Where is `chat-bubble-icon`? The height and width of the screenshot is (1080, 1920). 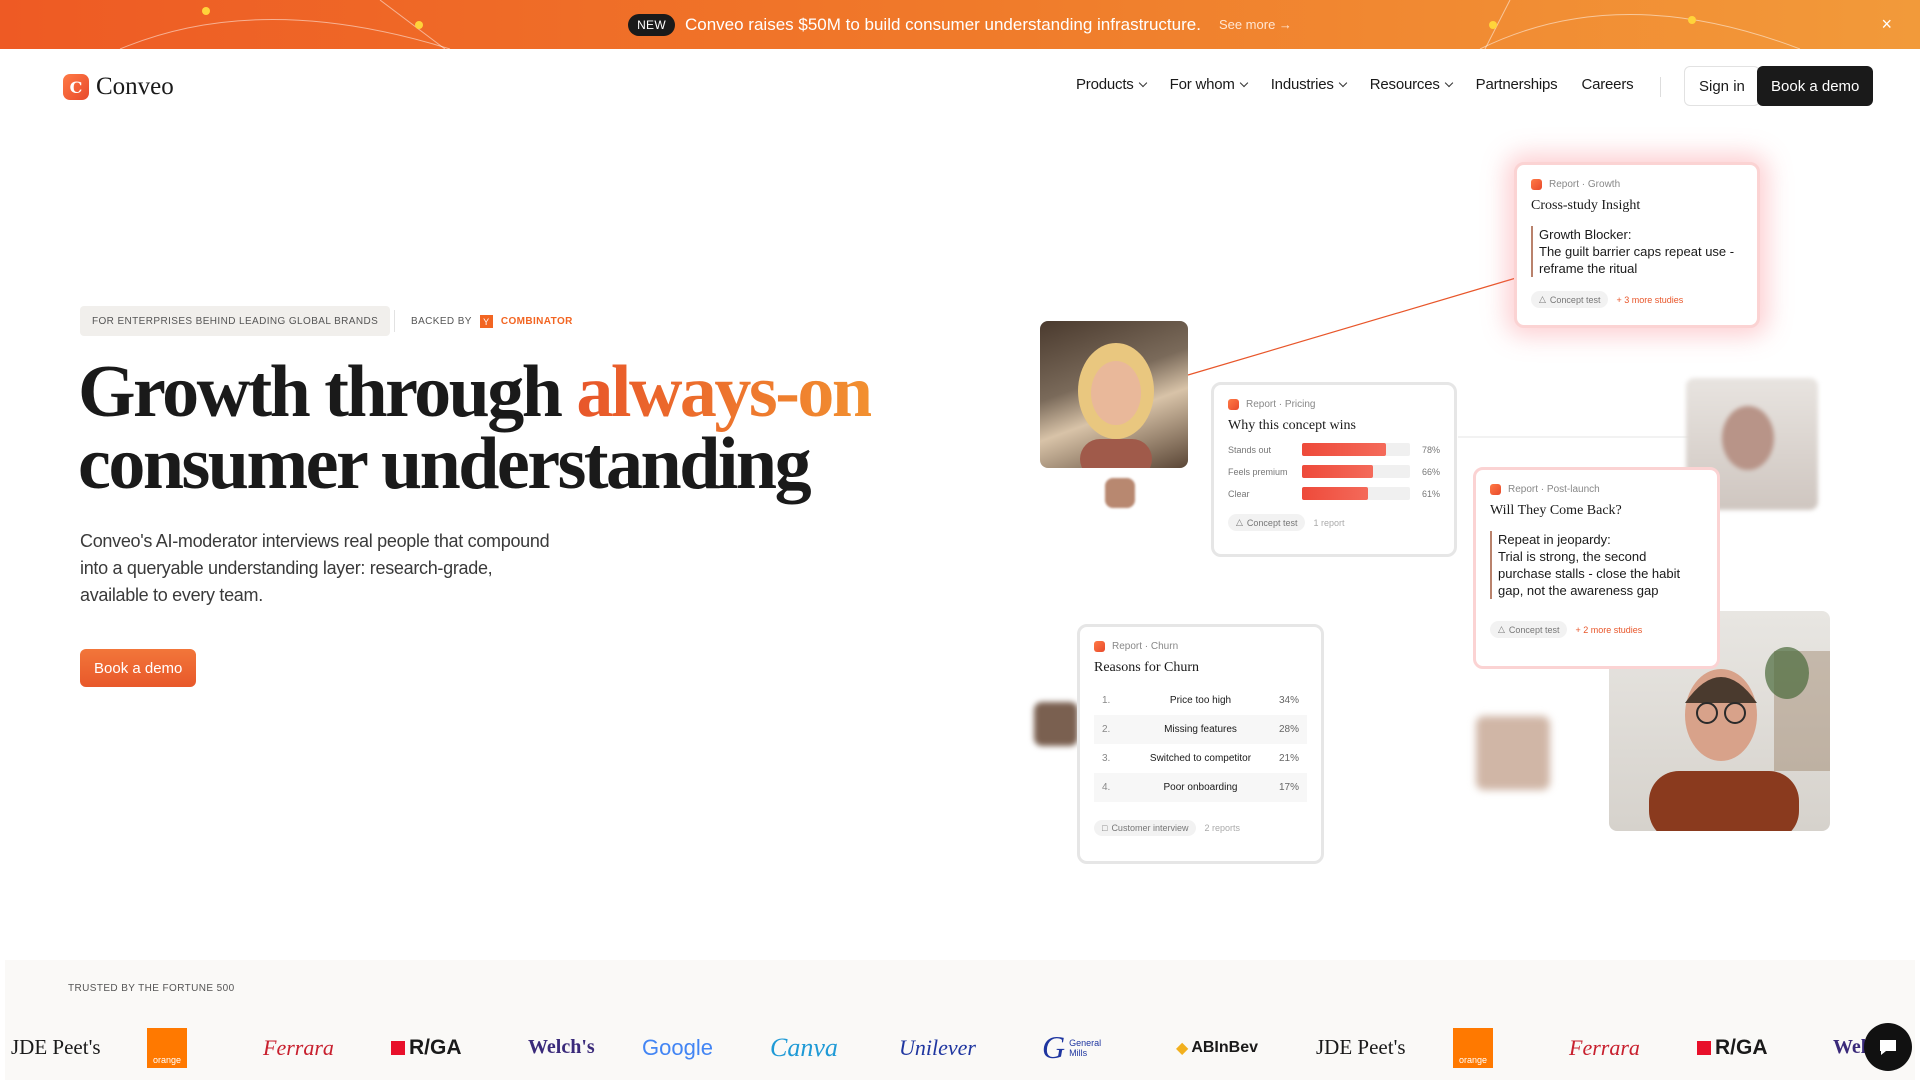
chat-bubble-icon is located at coordinates (1888, 1047).